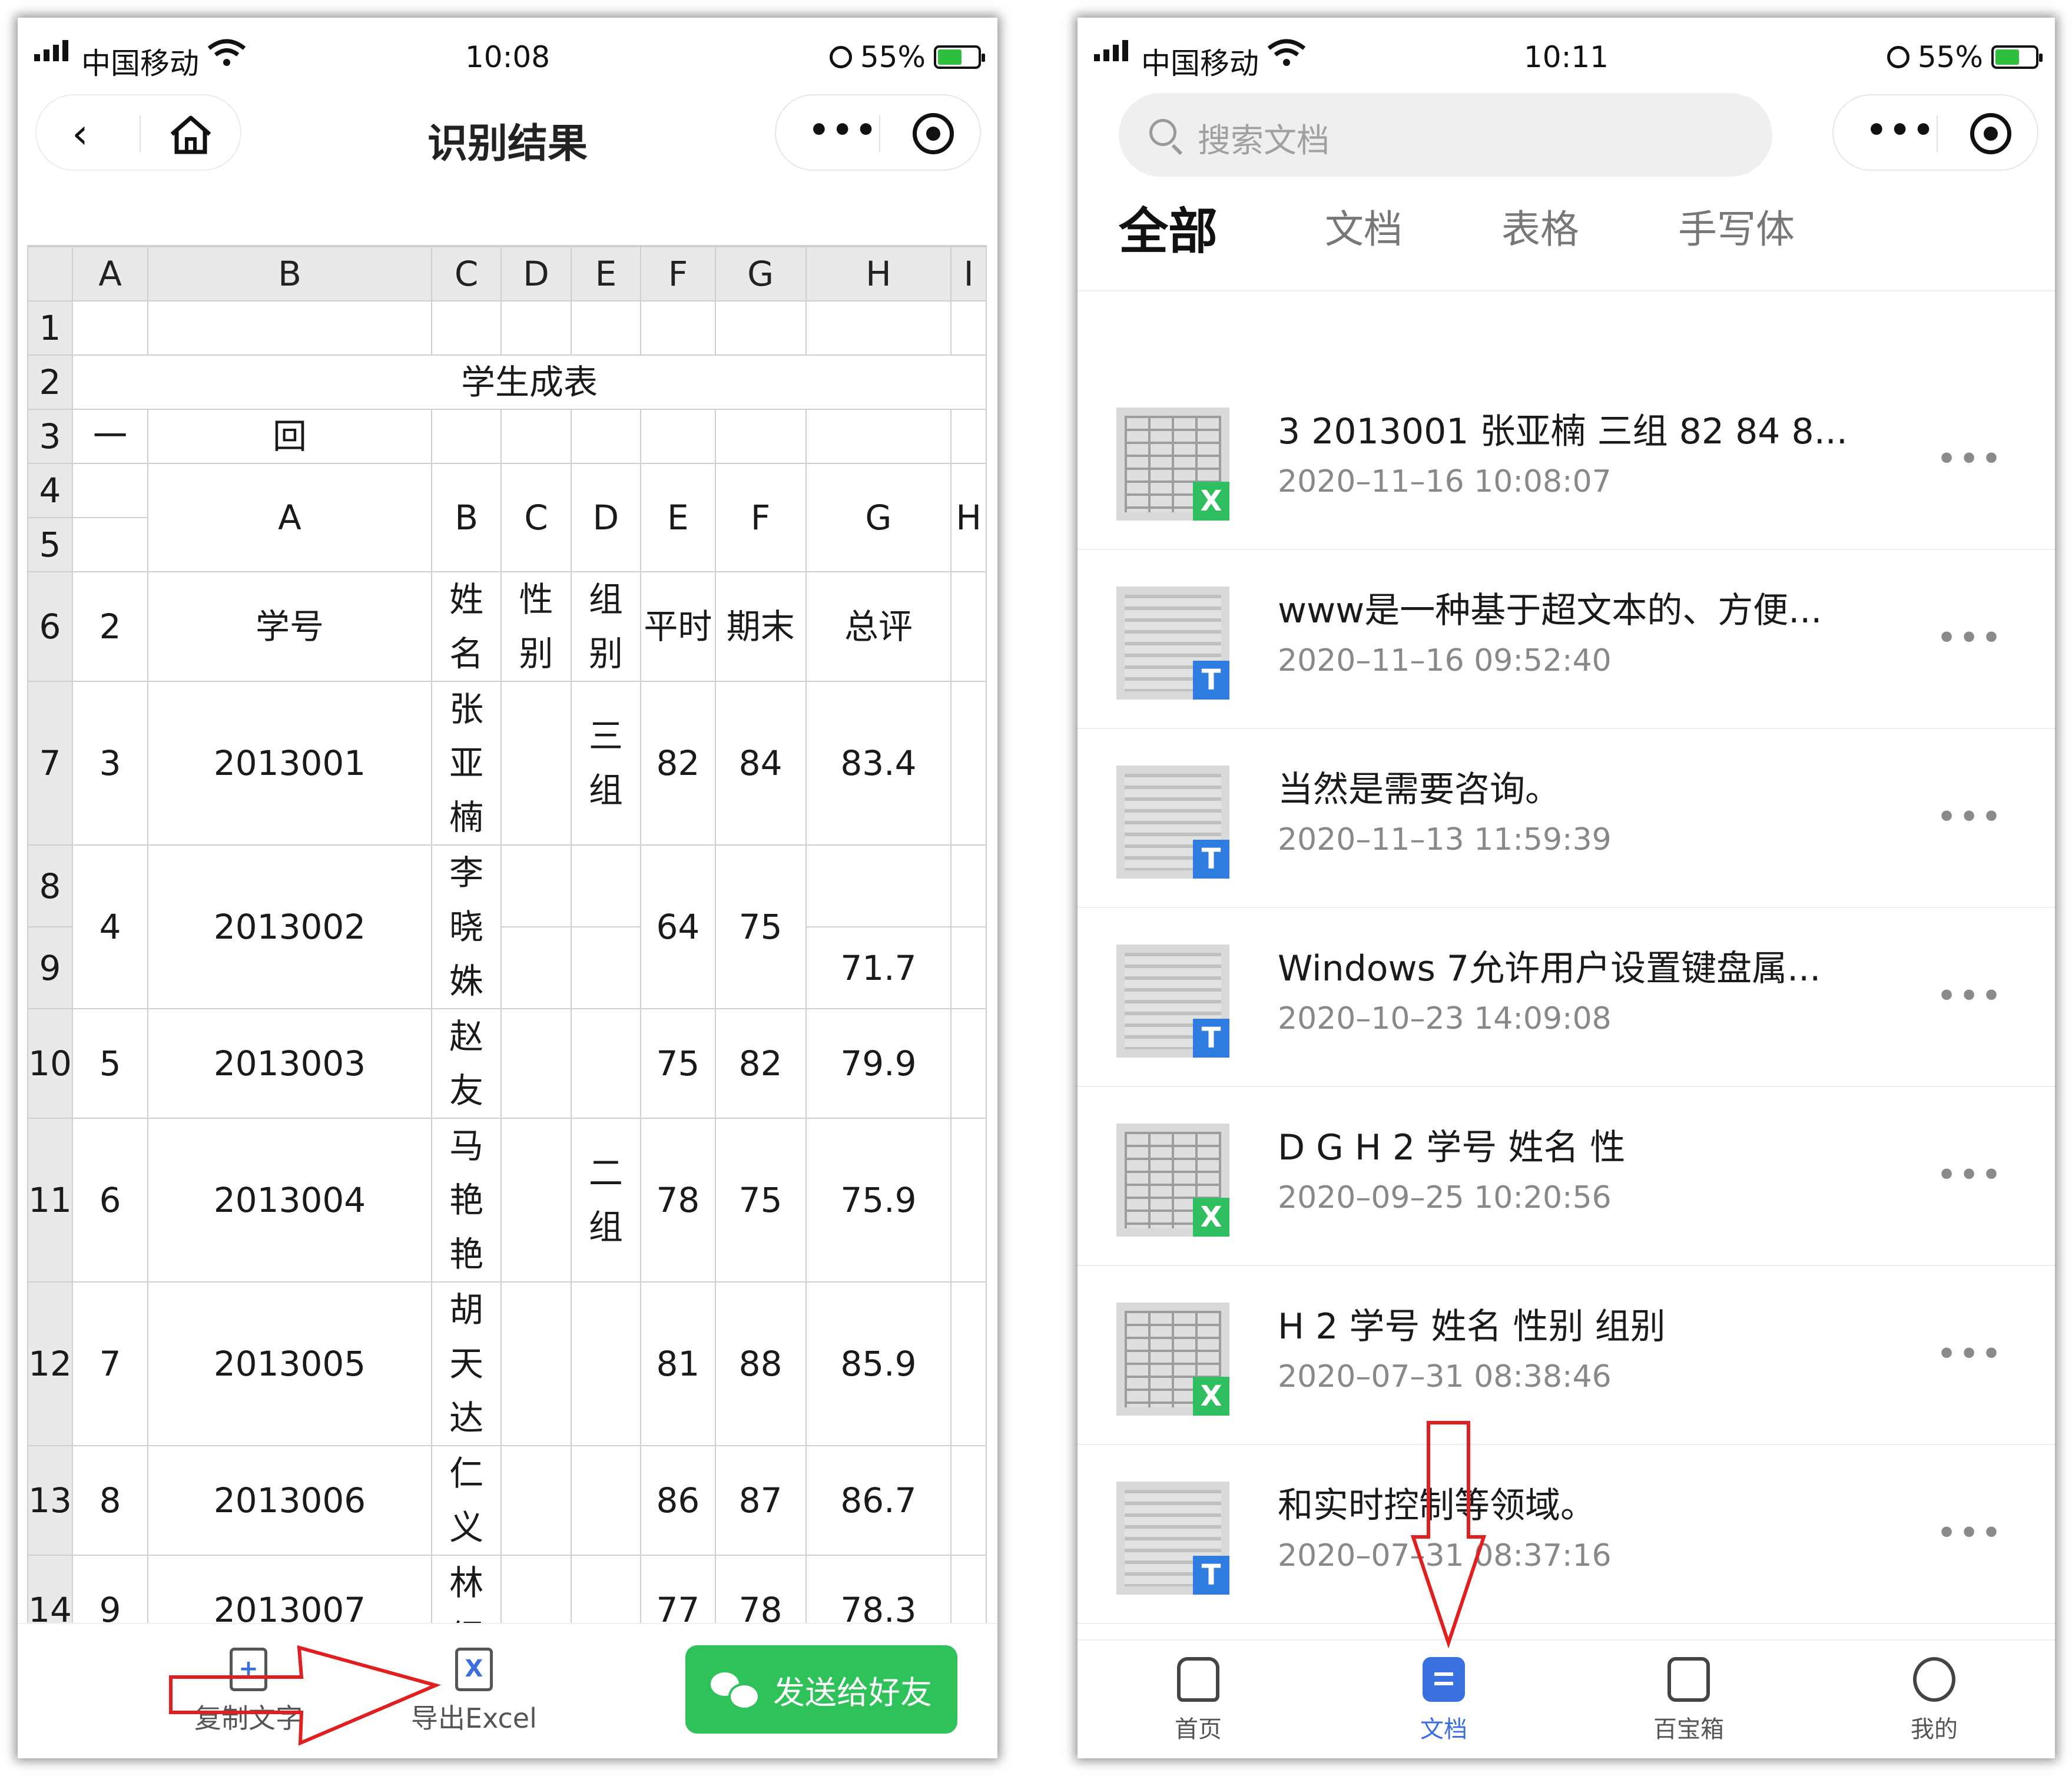 This screenshot has height=1776, width=2072. Describe the element at coordinates (50, 1200) in the screenshot. I see `row-header: 11` at that location.